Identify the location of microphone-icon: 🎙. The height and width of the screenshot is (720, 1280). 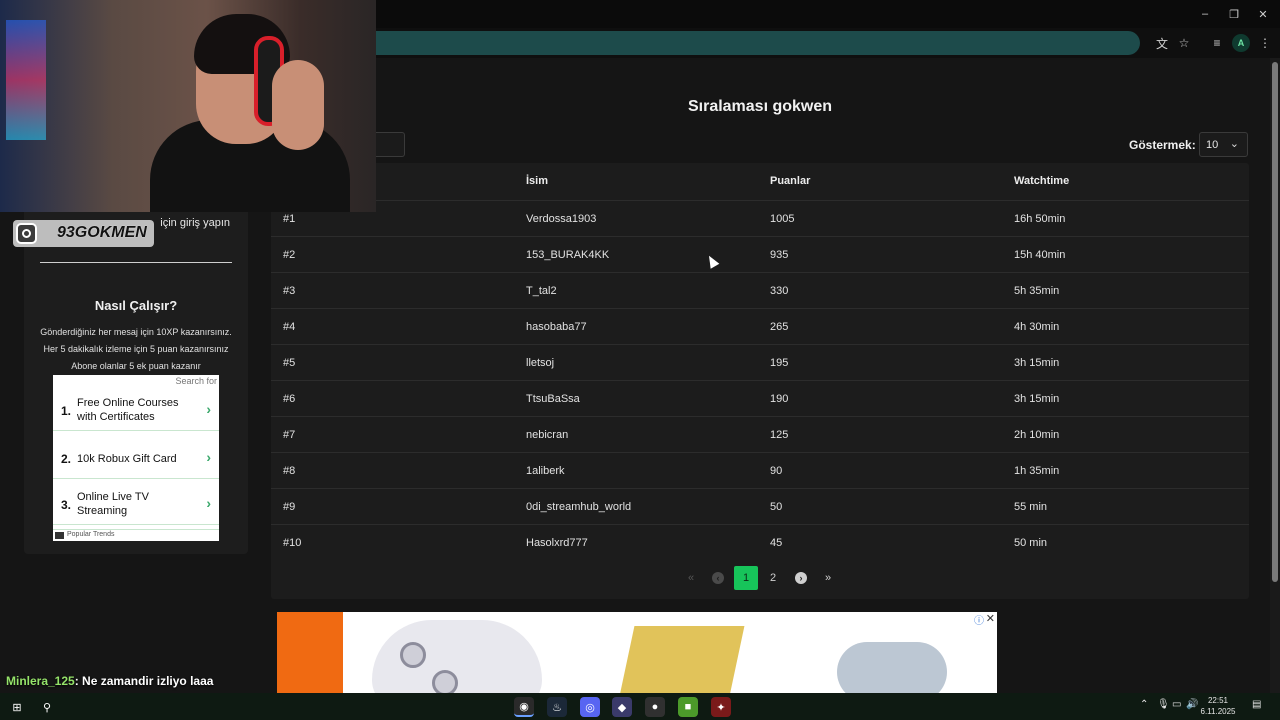
(1163, 704).